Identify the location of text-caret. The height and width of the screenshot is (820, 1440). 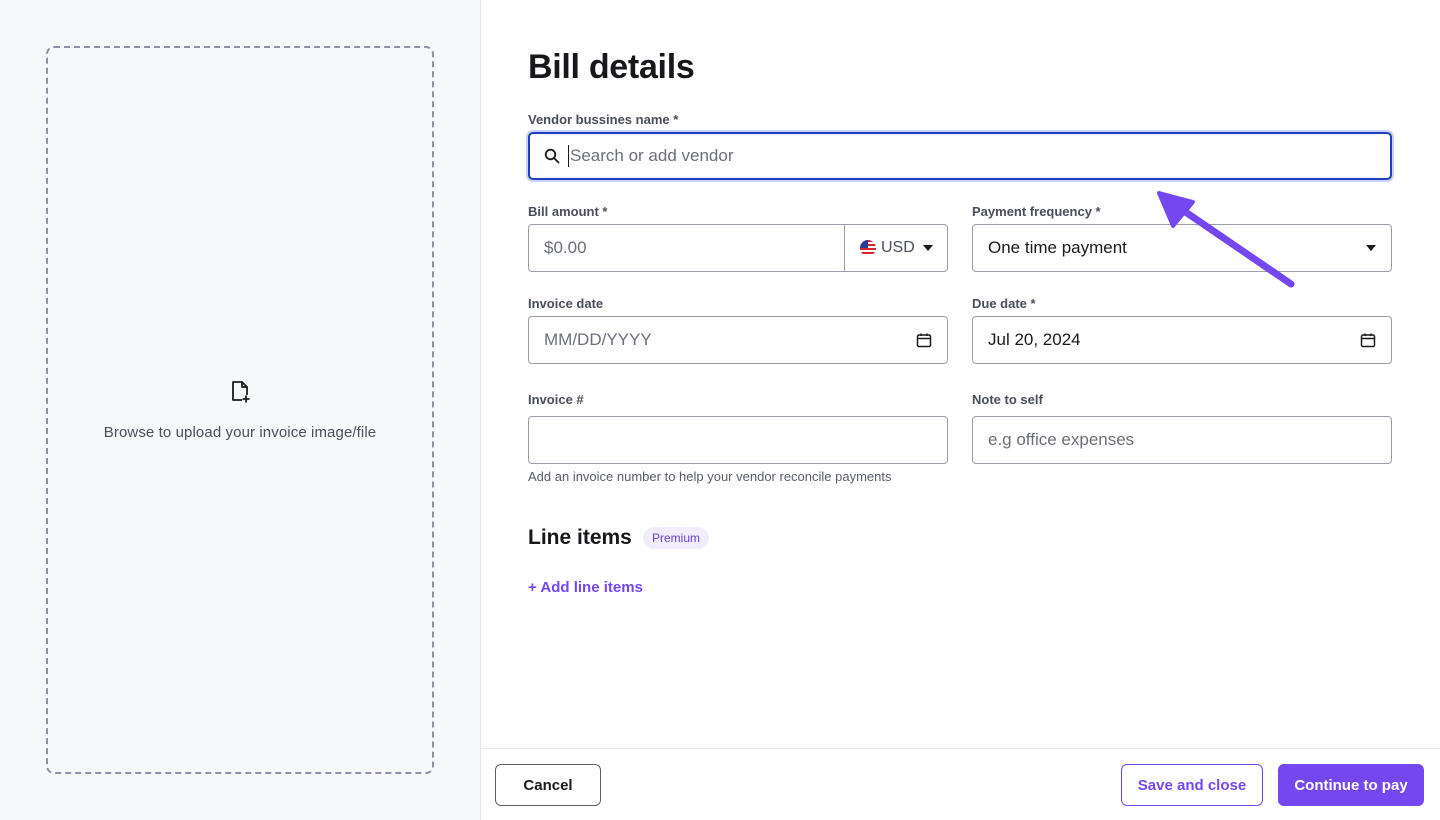
(568, 156).